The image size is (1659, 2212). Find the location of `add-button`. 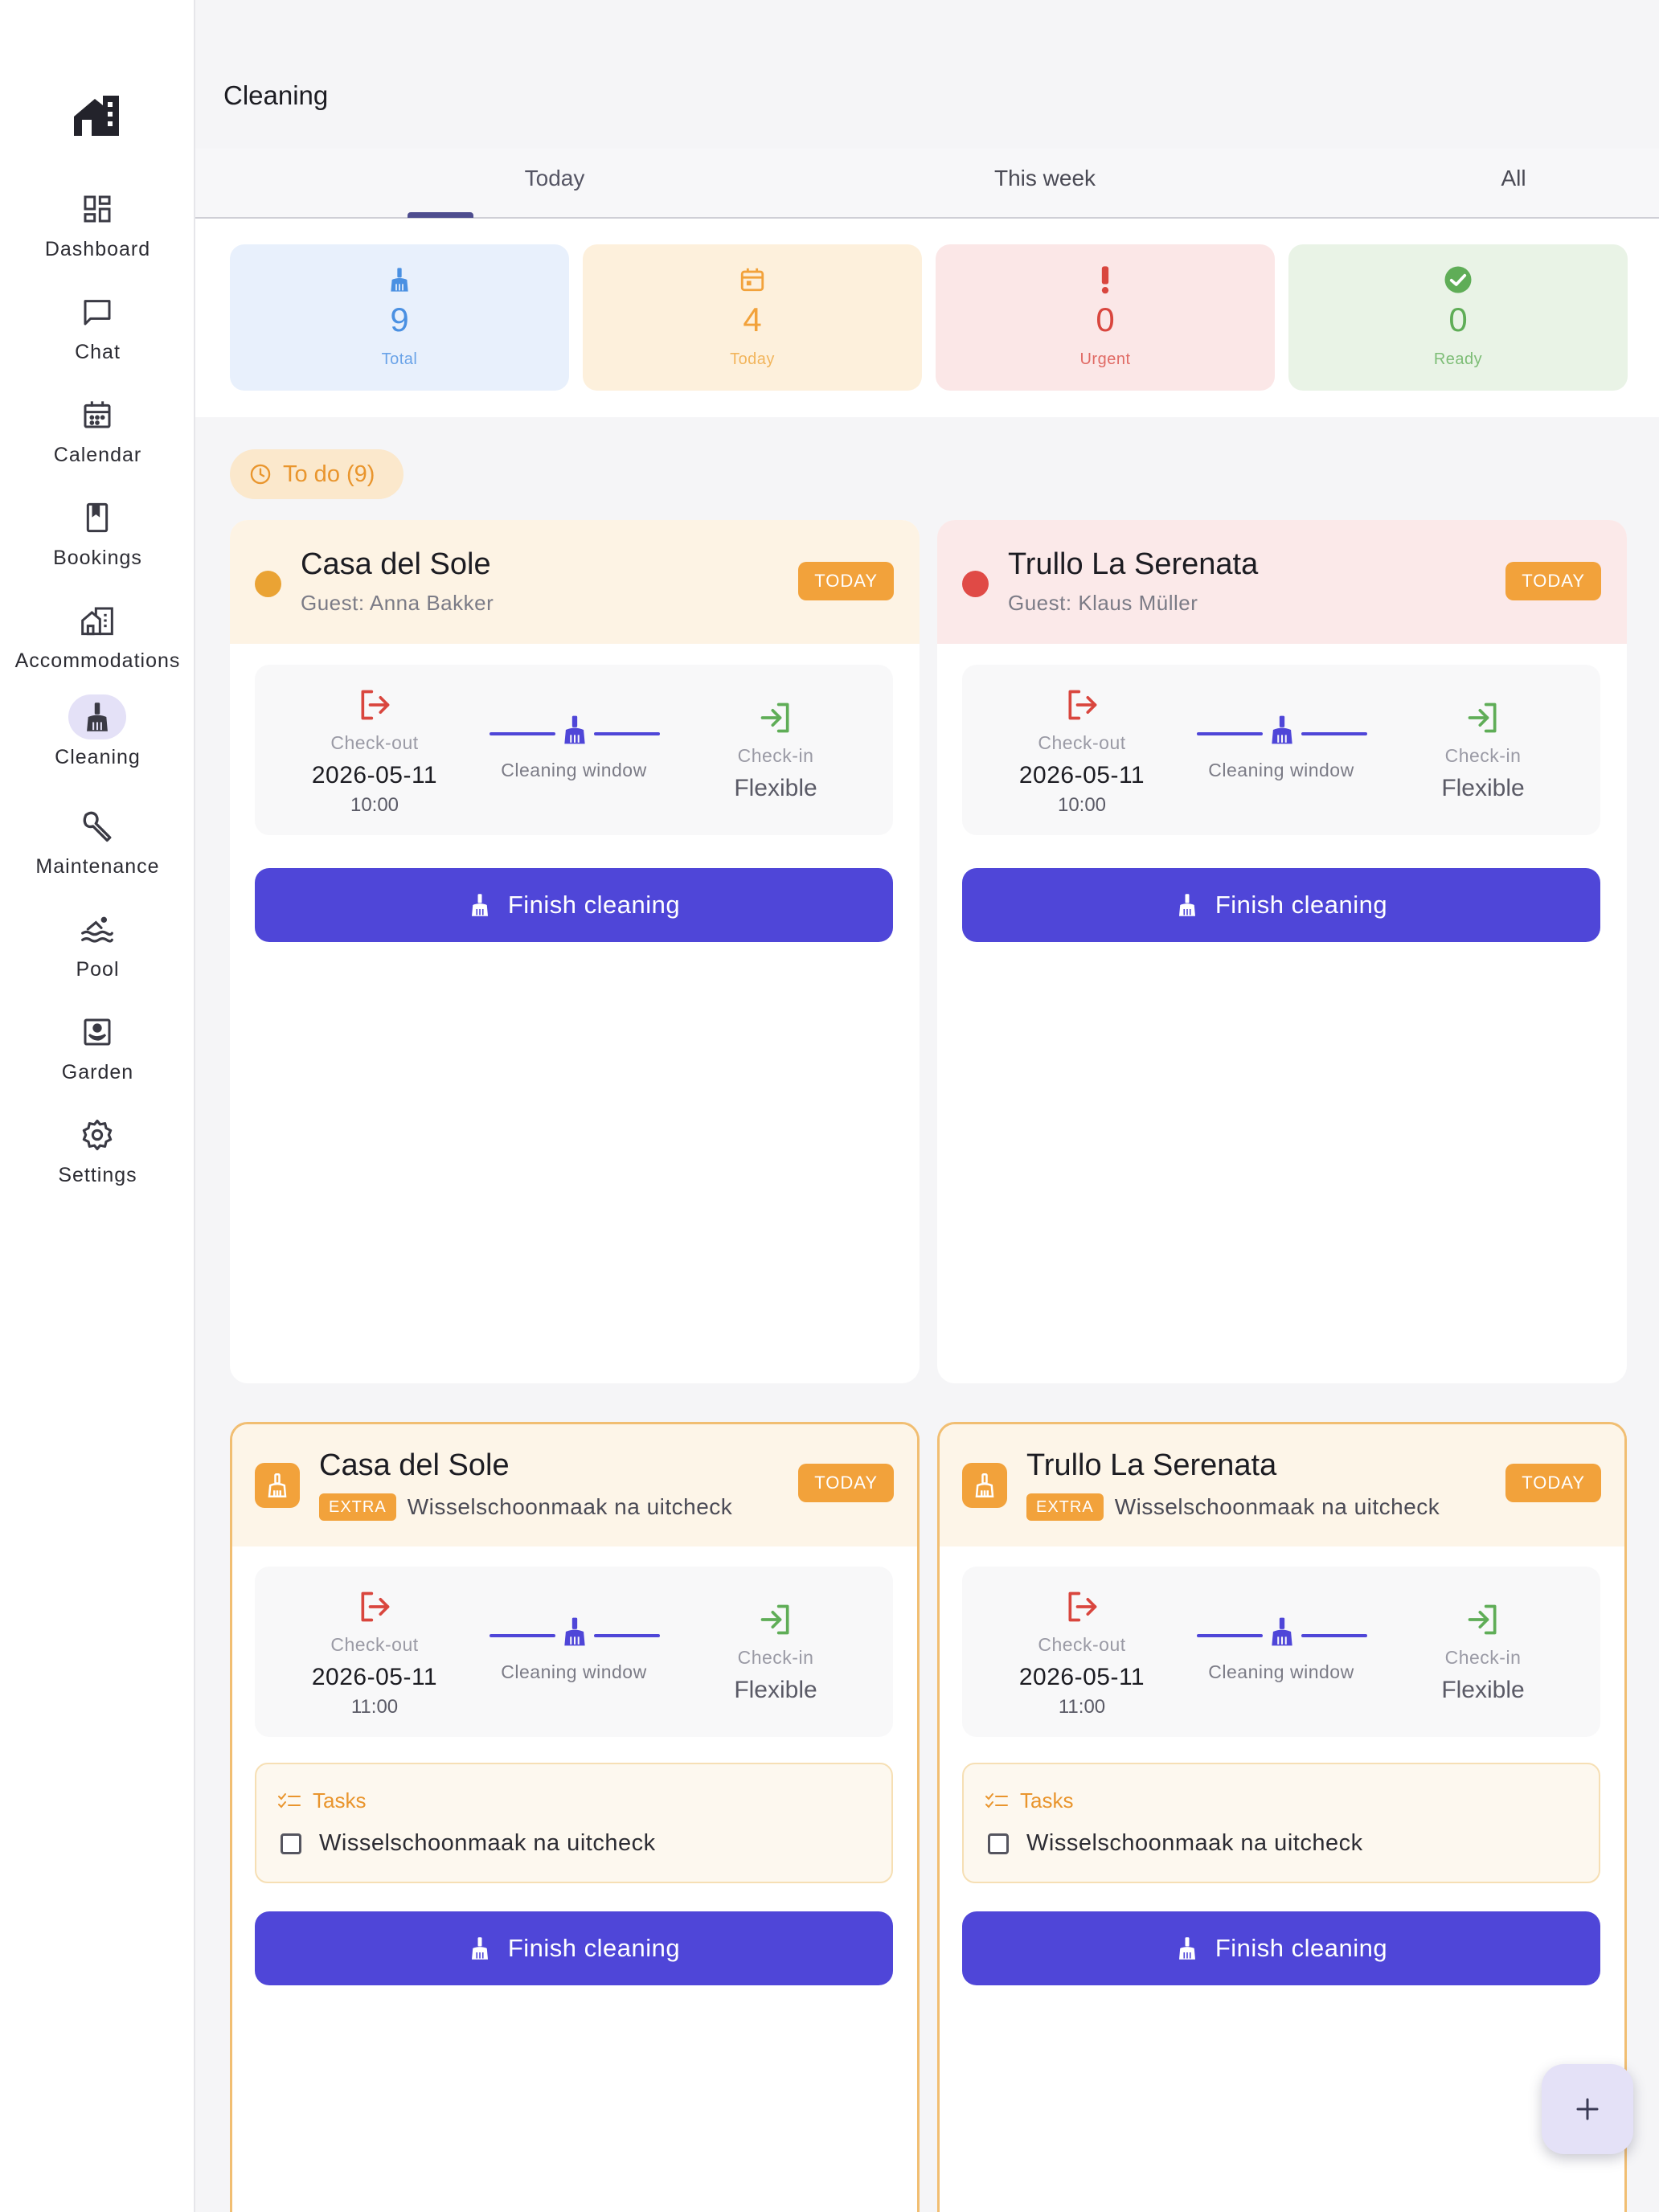

add-button is located at coordinates (1587, 2109).